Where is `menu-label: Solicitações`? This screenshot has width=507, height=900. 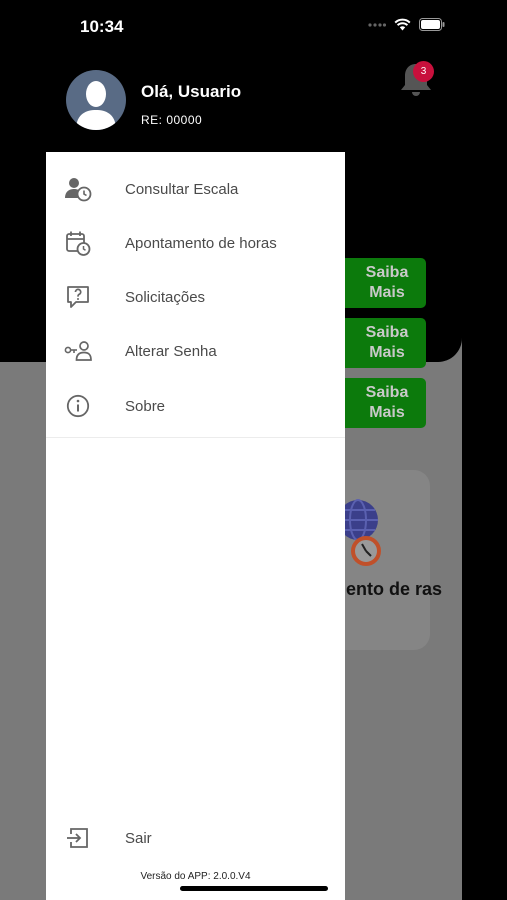
menu-label: Solicitações is located at coordinates (165, 297).